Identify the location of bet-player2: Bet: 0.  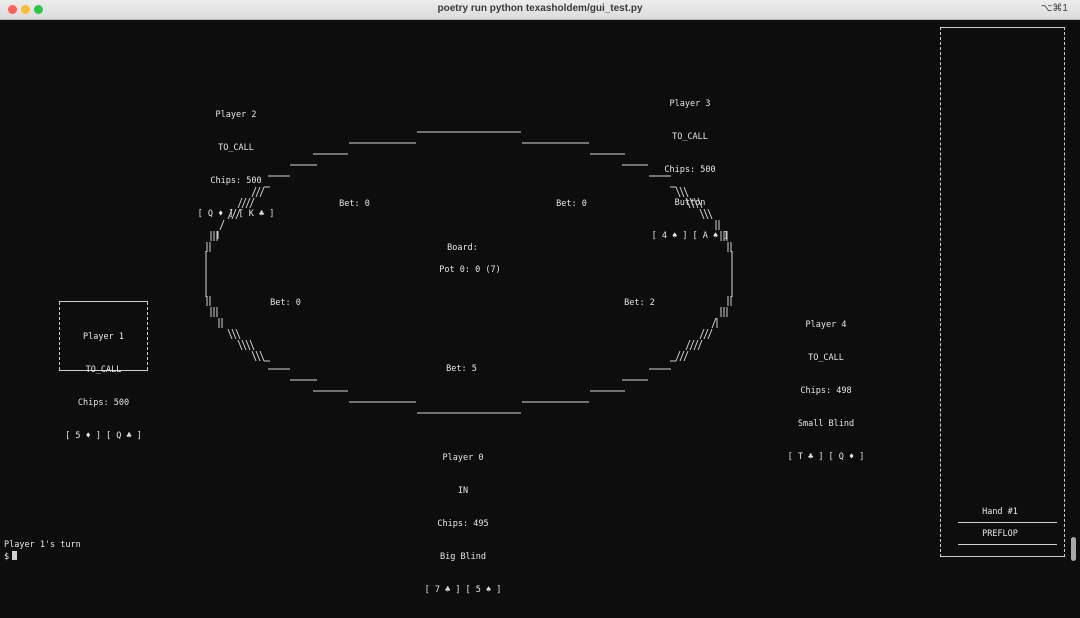
(354, 204).